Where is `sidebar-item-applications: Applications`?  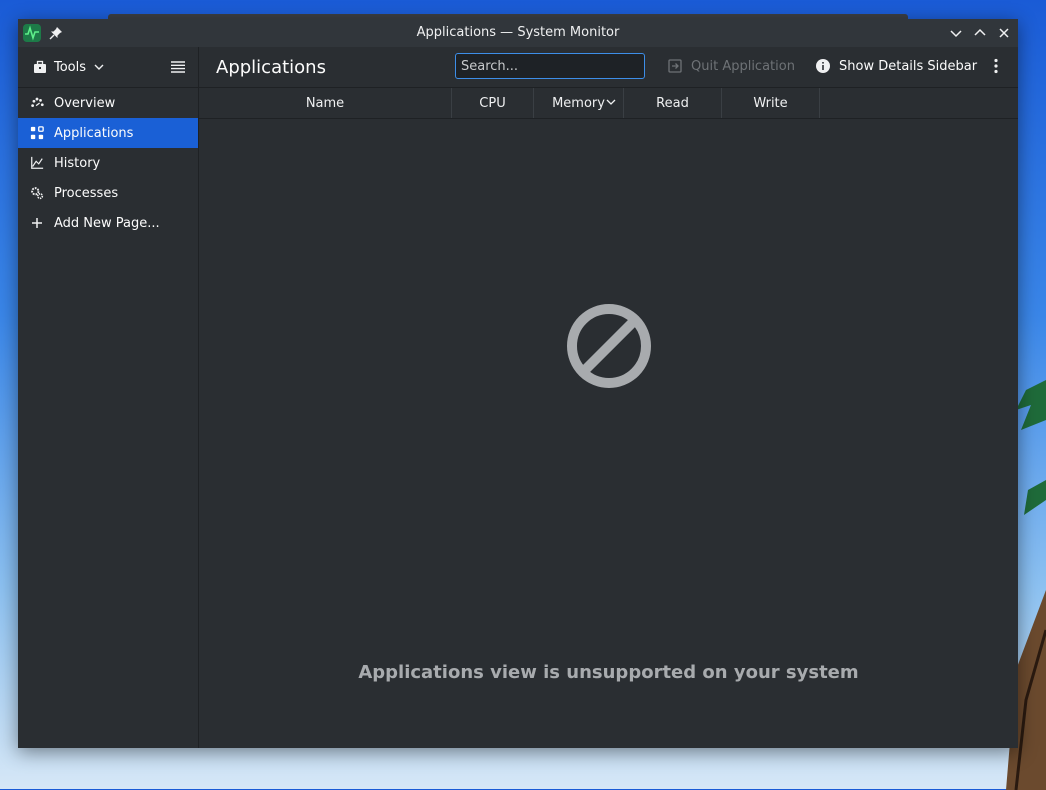 sidebar-item-applications: Applications is located at coordinates (108, 133).